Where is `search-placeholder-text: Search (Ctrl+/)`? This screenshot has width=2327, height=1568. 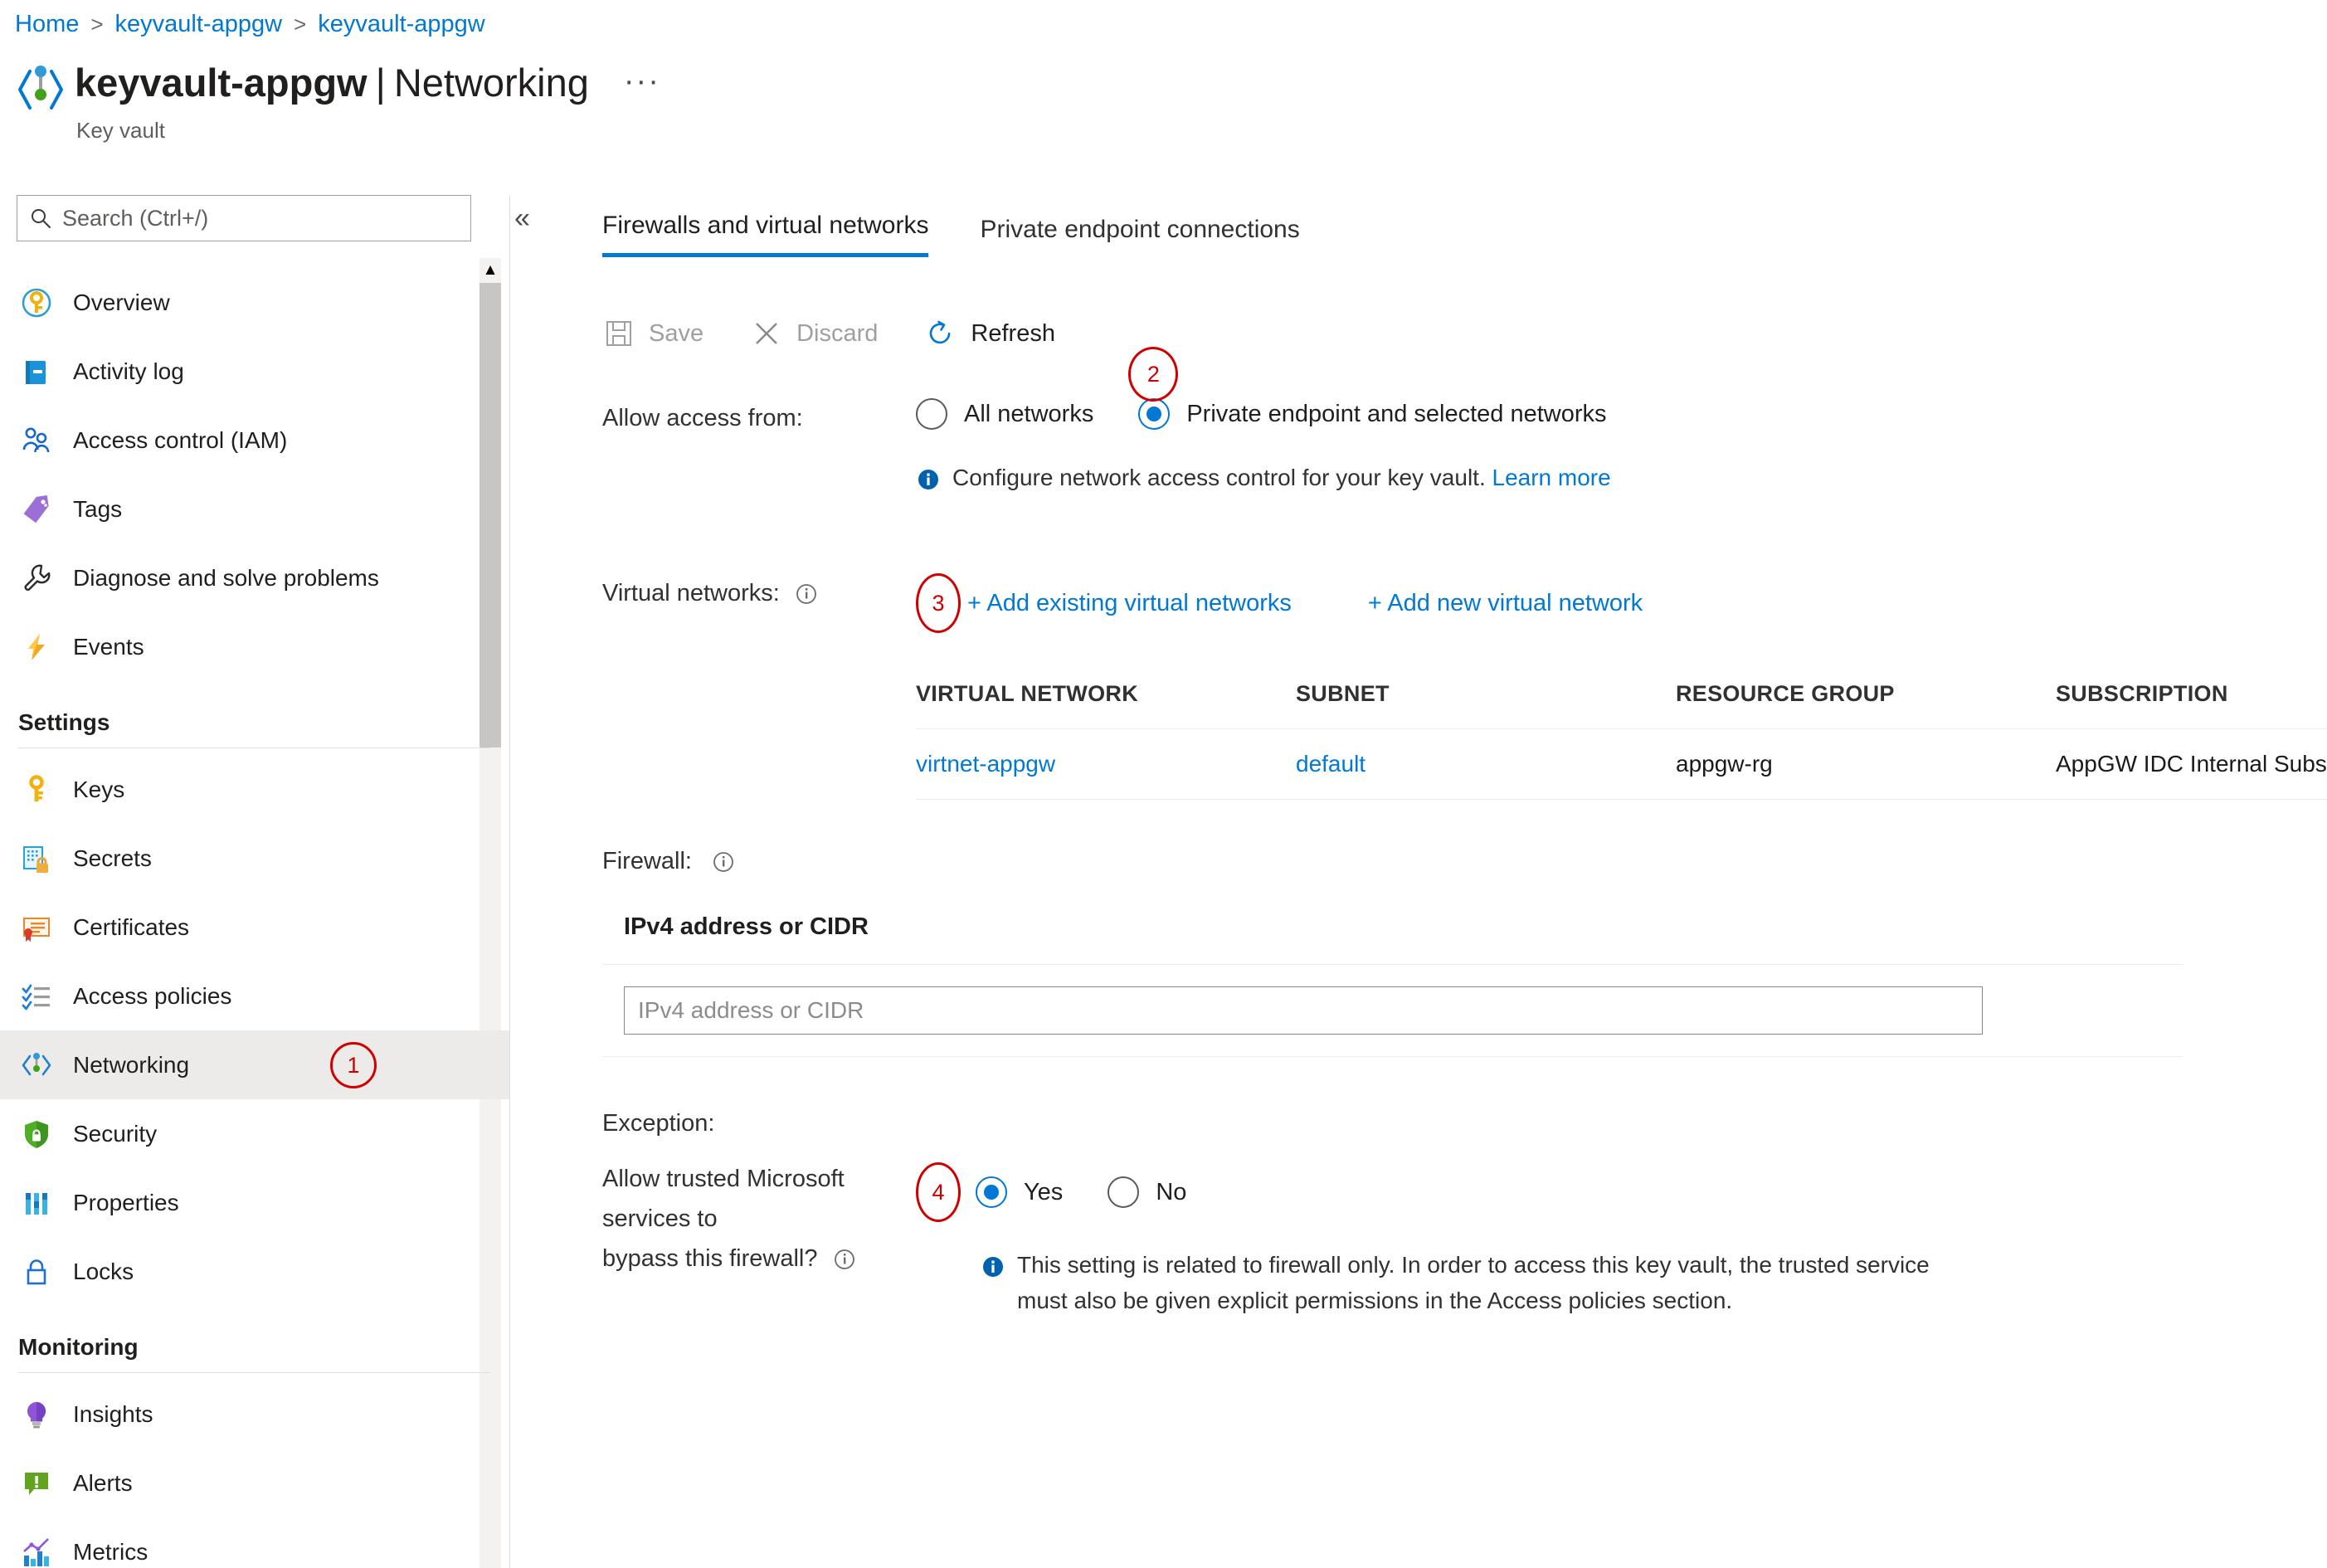
search-placeholder-text: Search (Ctrl+/) is located at coordinates (135, 218).